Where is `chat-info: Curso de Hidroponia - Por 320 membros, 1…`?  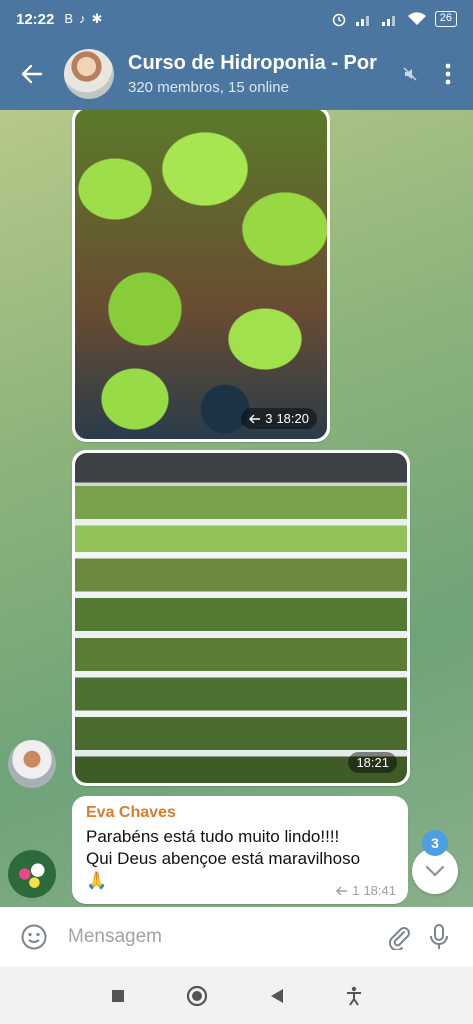 chat-info: Curso de Hidroponia - Por 320 membros, 1… is located at coordinates (265, 74).